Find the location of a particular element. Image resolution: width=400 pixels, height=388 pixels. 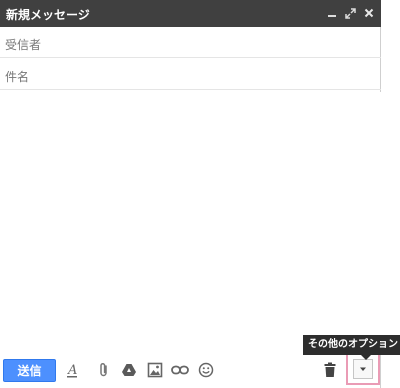

minimize-icon is located at coordinates (332, 13).